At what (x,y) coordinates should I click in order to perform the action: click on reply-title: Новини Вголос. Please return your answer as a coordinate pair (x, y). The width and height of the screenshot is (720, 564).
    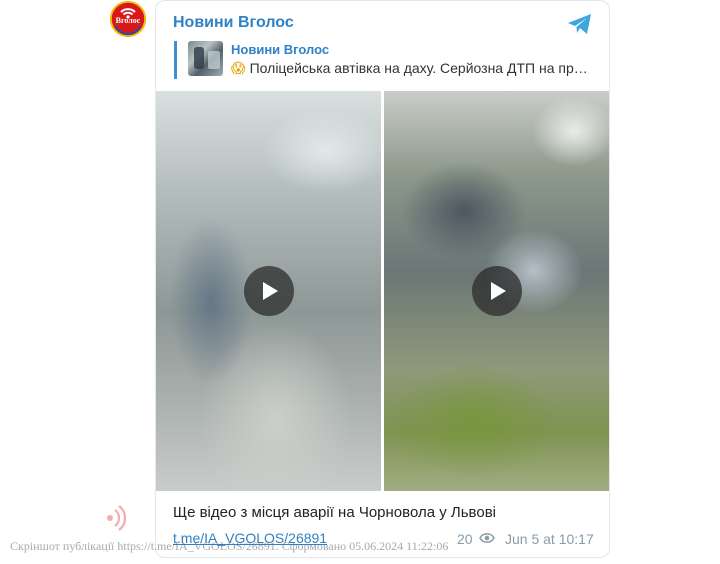
    Looking at the image, I should click on (280, 49).